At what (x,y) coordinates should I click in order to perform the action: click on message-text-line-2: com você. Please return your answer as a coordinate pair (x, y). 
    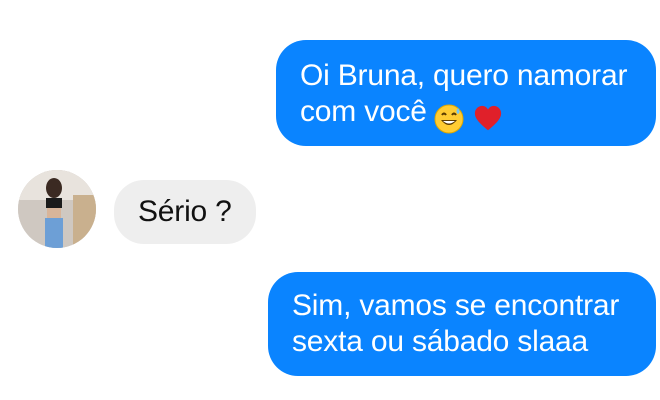
    Looking at the image, I should click on (468, 115).